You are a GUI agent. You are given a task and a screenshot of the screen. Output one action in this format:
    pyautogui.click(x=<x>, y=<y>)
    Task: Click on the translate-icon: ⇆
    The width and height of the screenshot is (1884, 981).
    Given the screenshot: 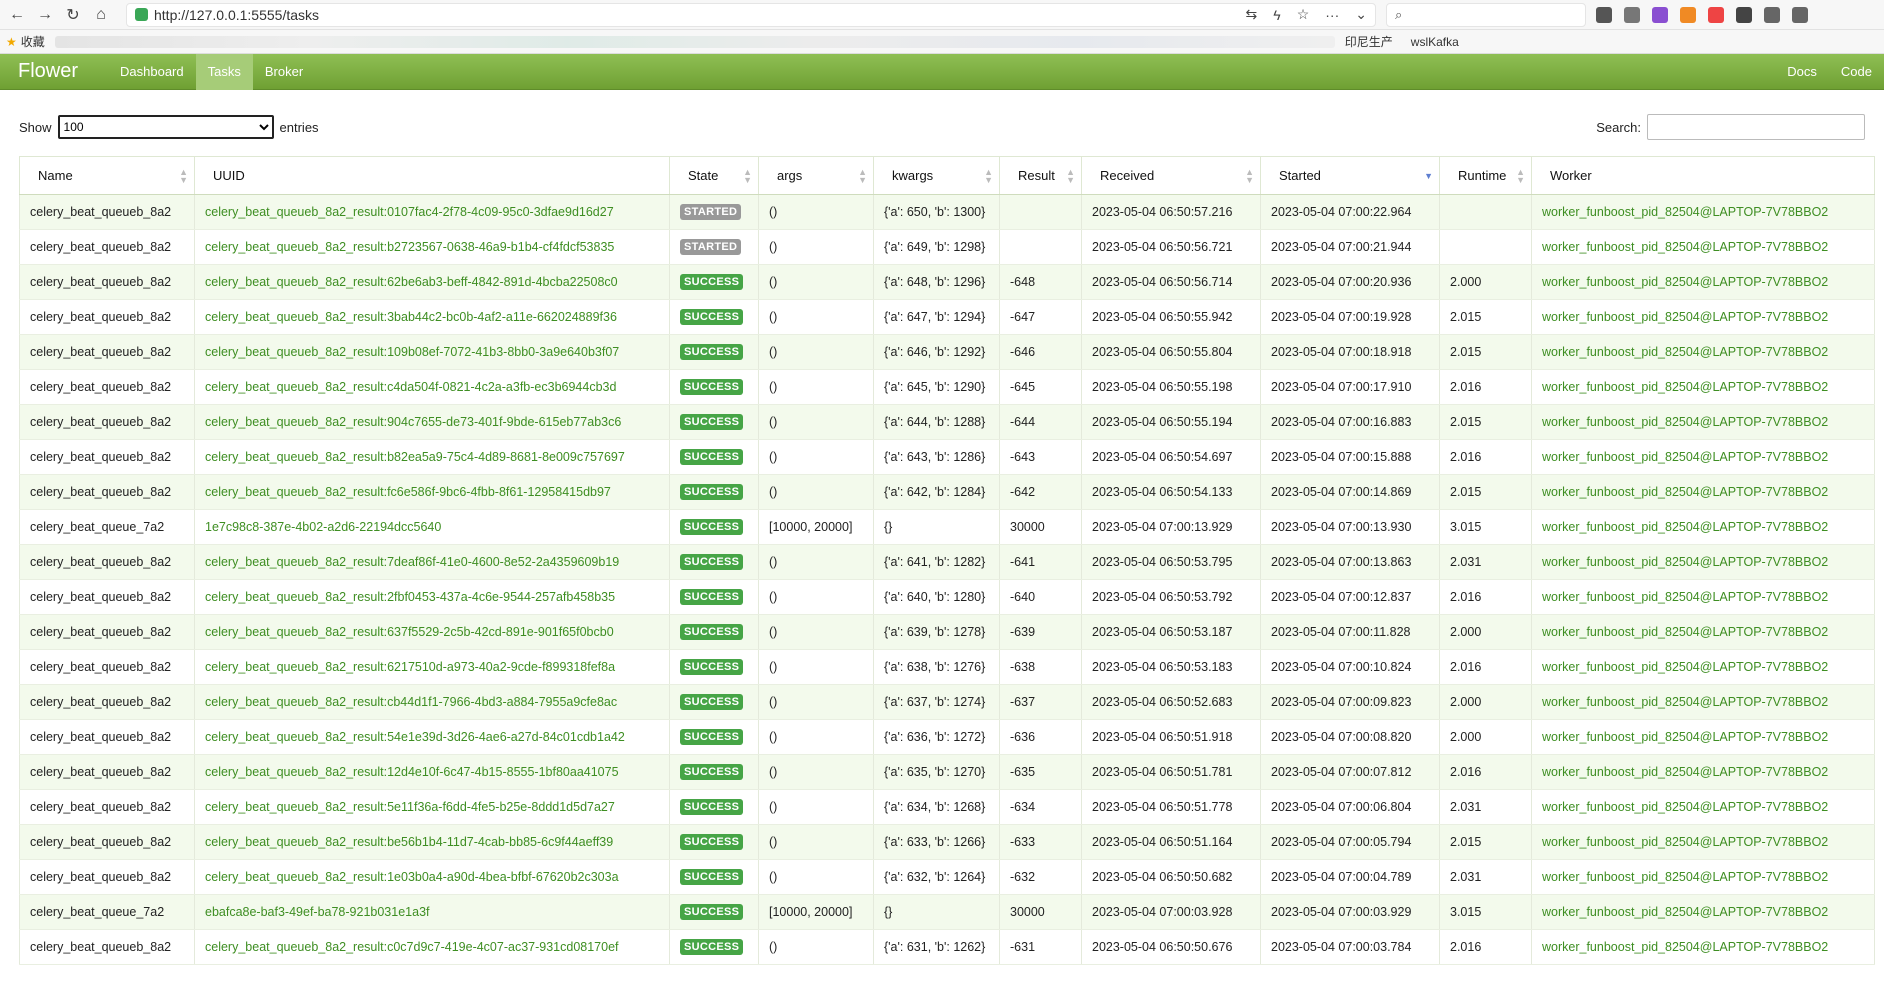 What is the action you would take?
    pyautogui.click(x=1252, y=14)
    